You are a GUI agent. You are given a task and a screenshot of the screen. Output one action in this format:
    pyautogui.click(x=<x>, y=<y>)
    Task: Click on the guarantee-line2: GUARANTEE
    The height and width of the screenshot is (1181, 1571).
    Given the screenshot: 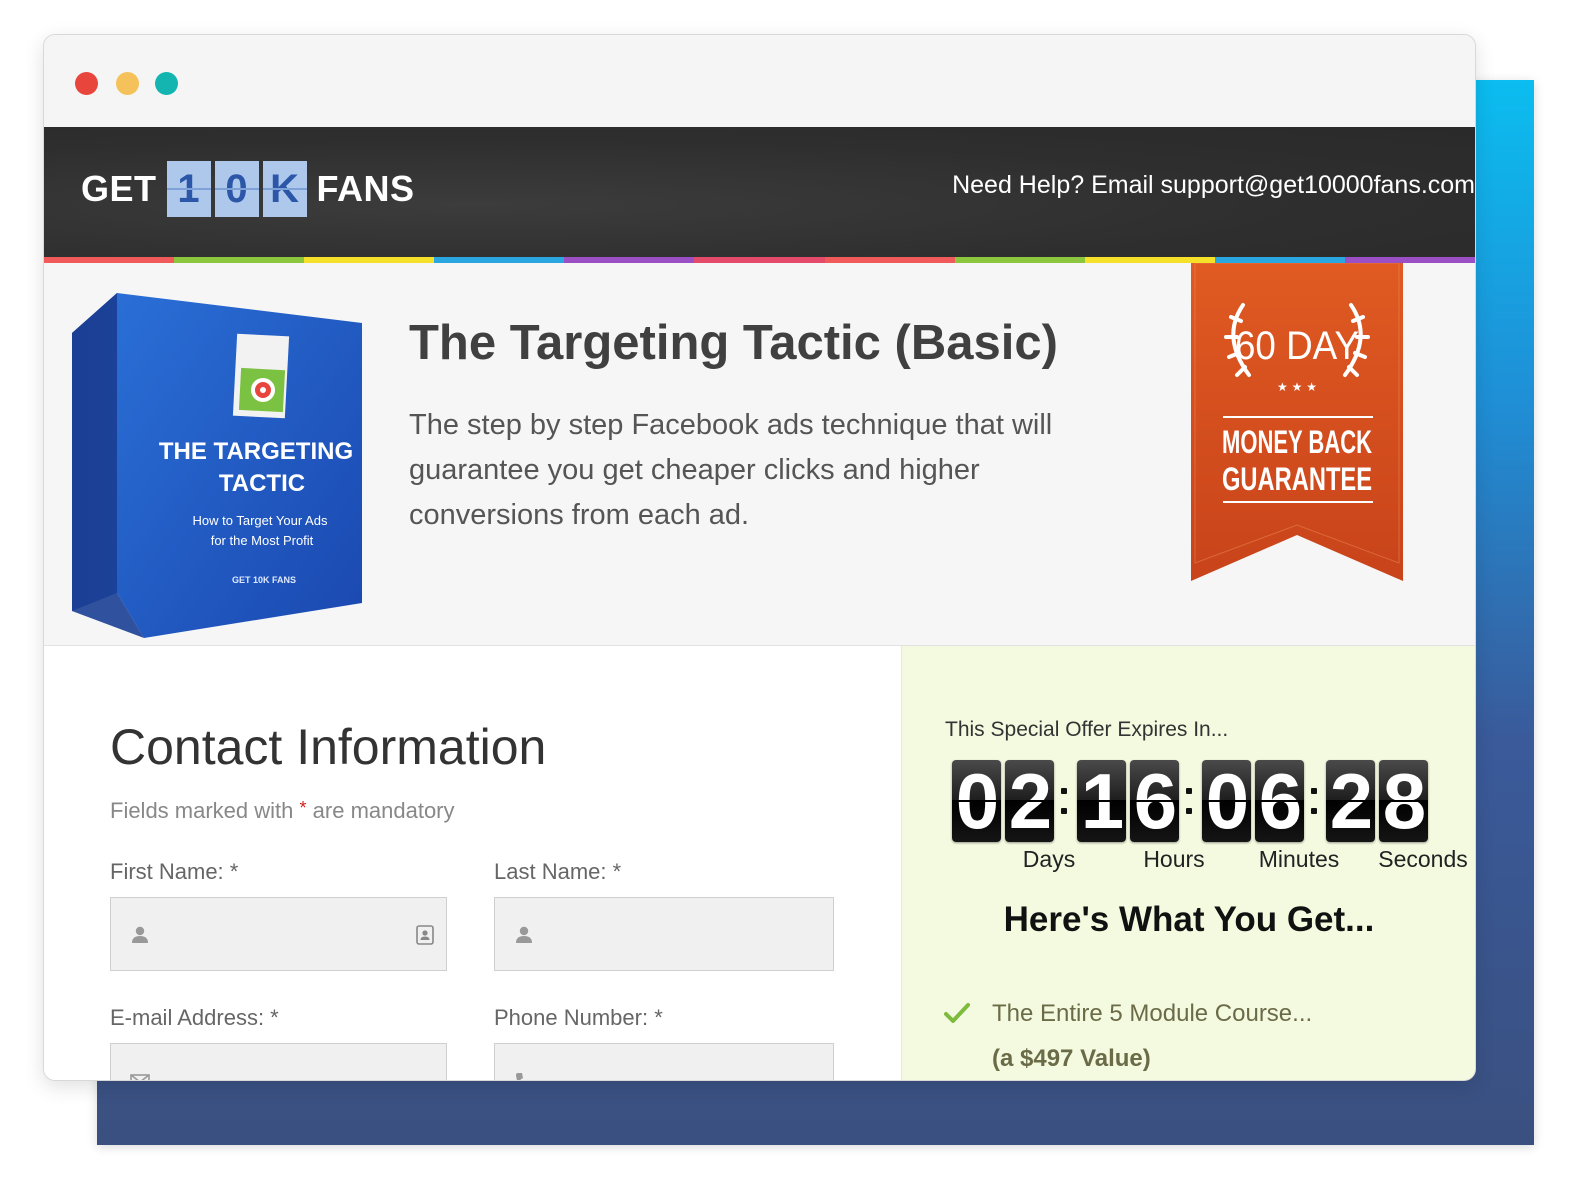 What is the action you would take?
    pyautogui.click(x=1297, y=479)
    